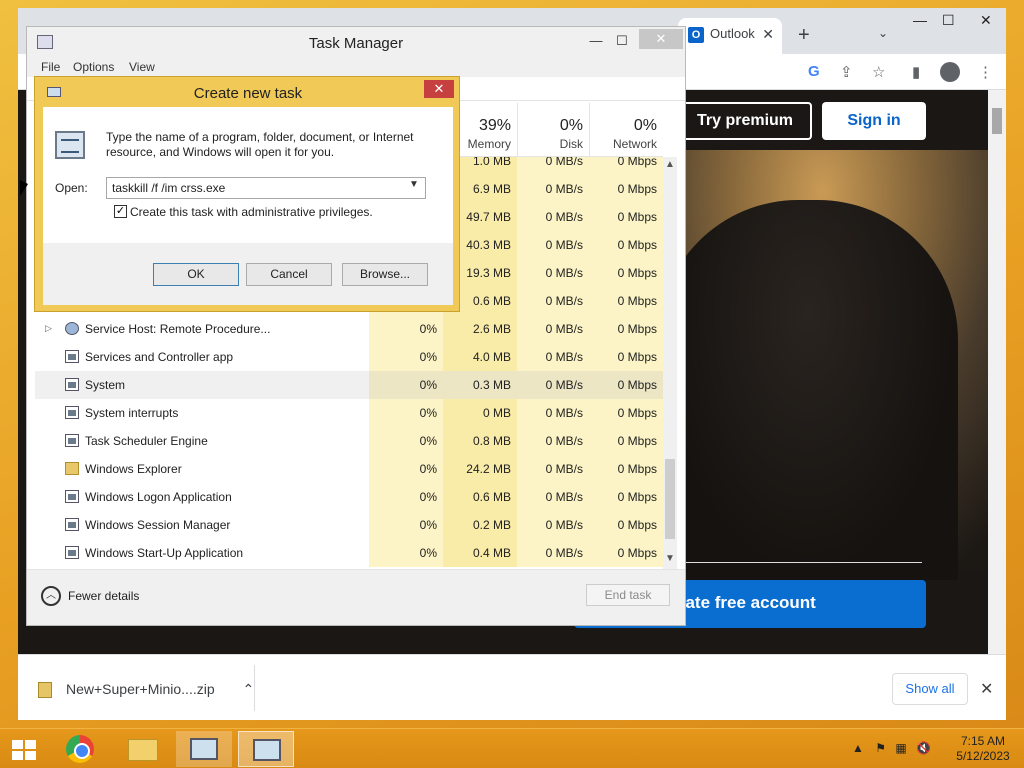  What do you see at coordinates (93, 67) in the screenshot?
I see `menu-options: Options` at bounding box center [93, 67].